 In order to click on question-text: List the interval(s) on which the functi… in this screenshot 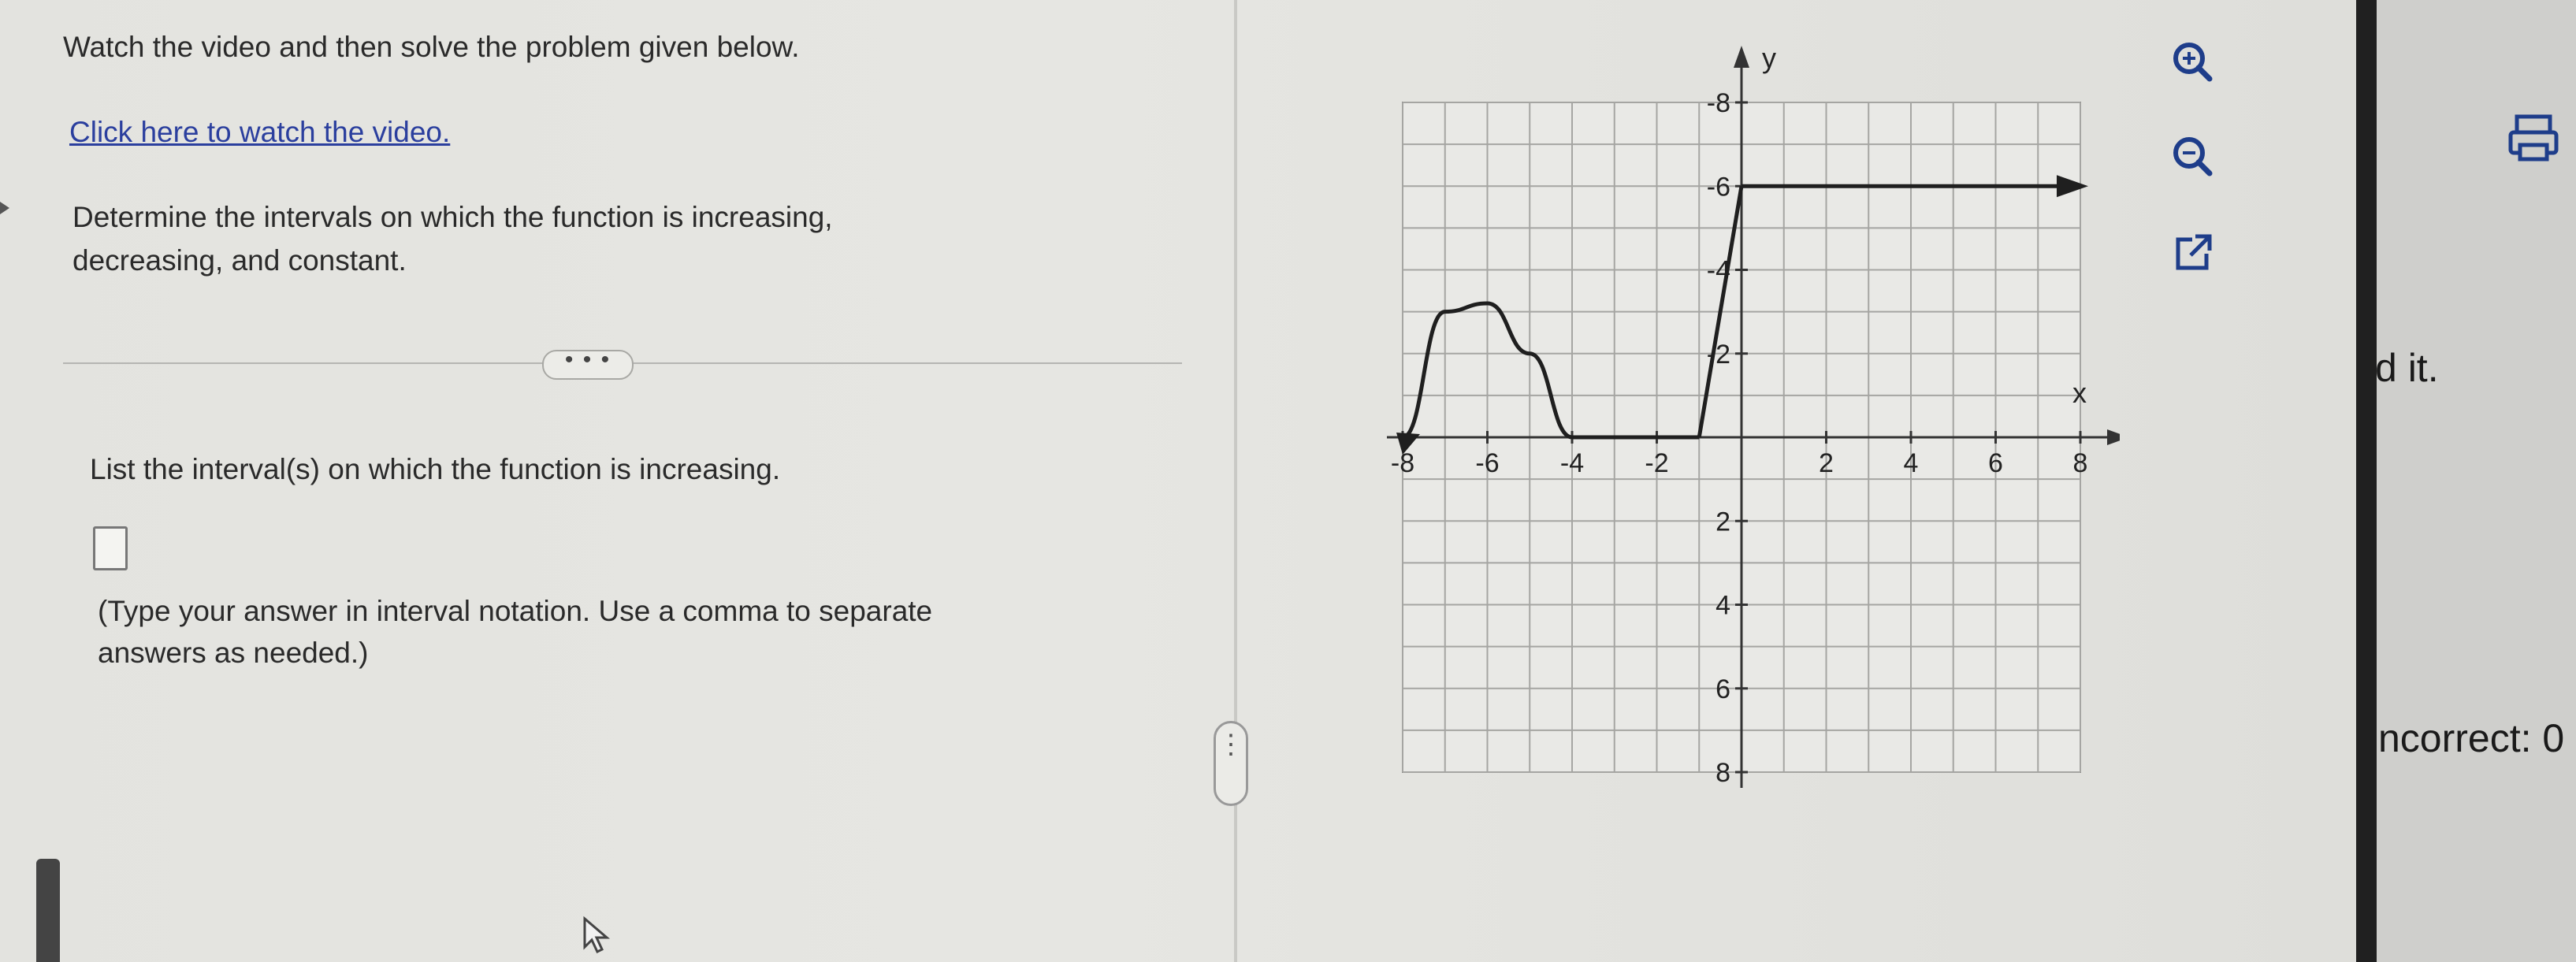, I will do `click(435, 469)`.